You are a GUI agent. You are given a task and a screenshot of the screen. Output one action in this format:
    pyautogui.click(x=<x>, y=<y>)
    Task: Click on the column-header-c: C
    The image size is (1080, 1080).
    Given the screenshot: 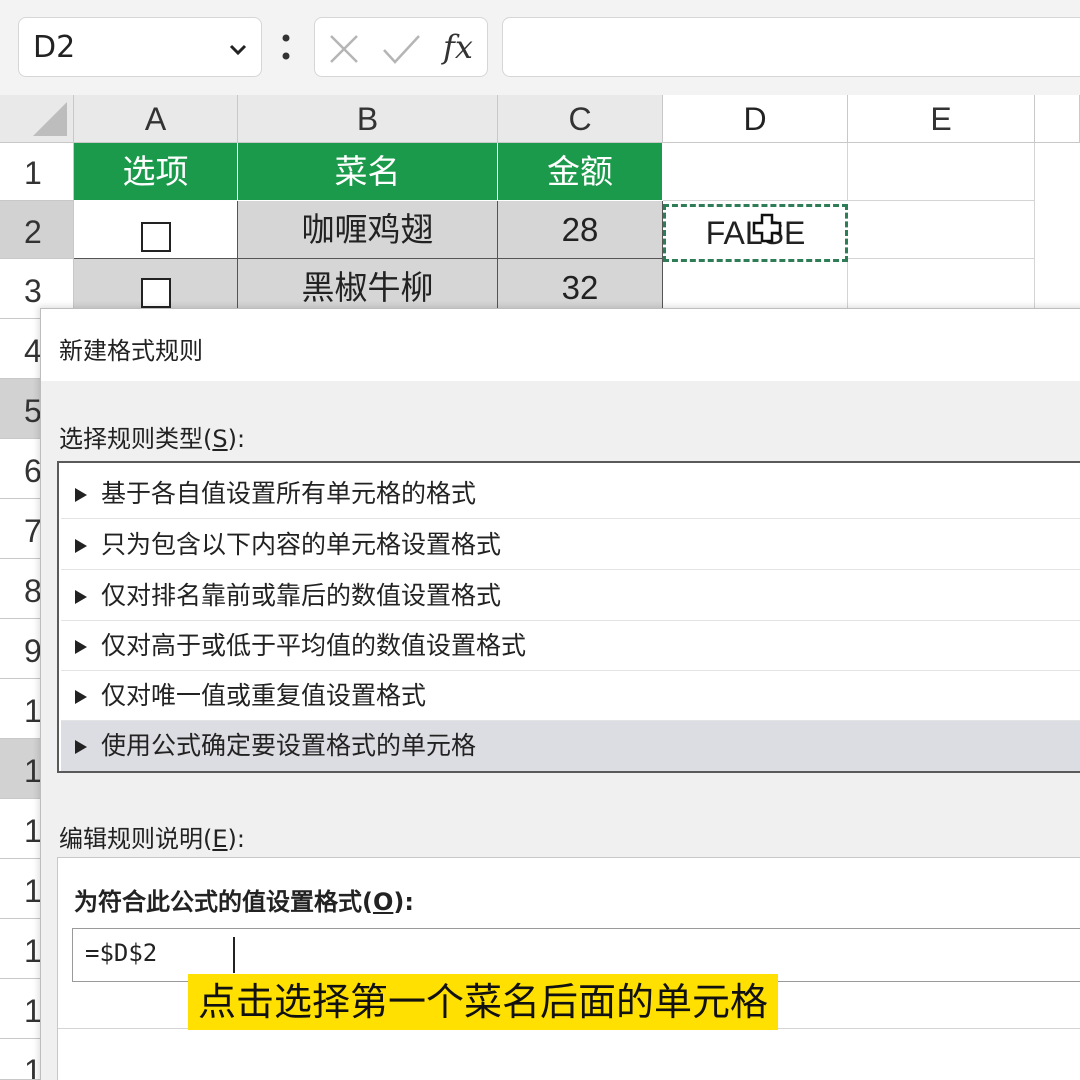 What is the action you would take?
    pyautogui.click(x=580, y=119)
    